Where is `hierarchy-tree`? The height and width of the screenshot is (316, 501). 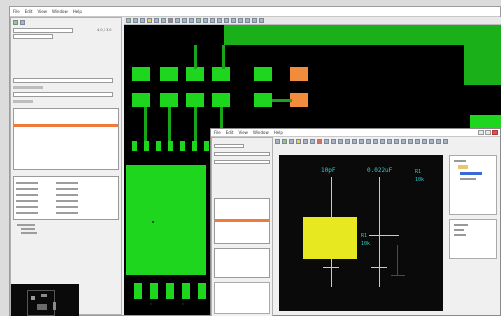 hierarchy-tree is located at coordinates (473, 185).